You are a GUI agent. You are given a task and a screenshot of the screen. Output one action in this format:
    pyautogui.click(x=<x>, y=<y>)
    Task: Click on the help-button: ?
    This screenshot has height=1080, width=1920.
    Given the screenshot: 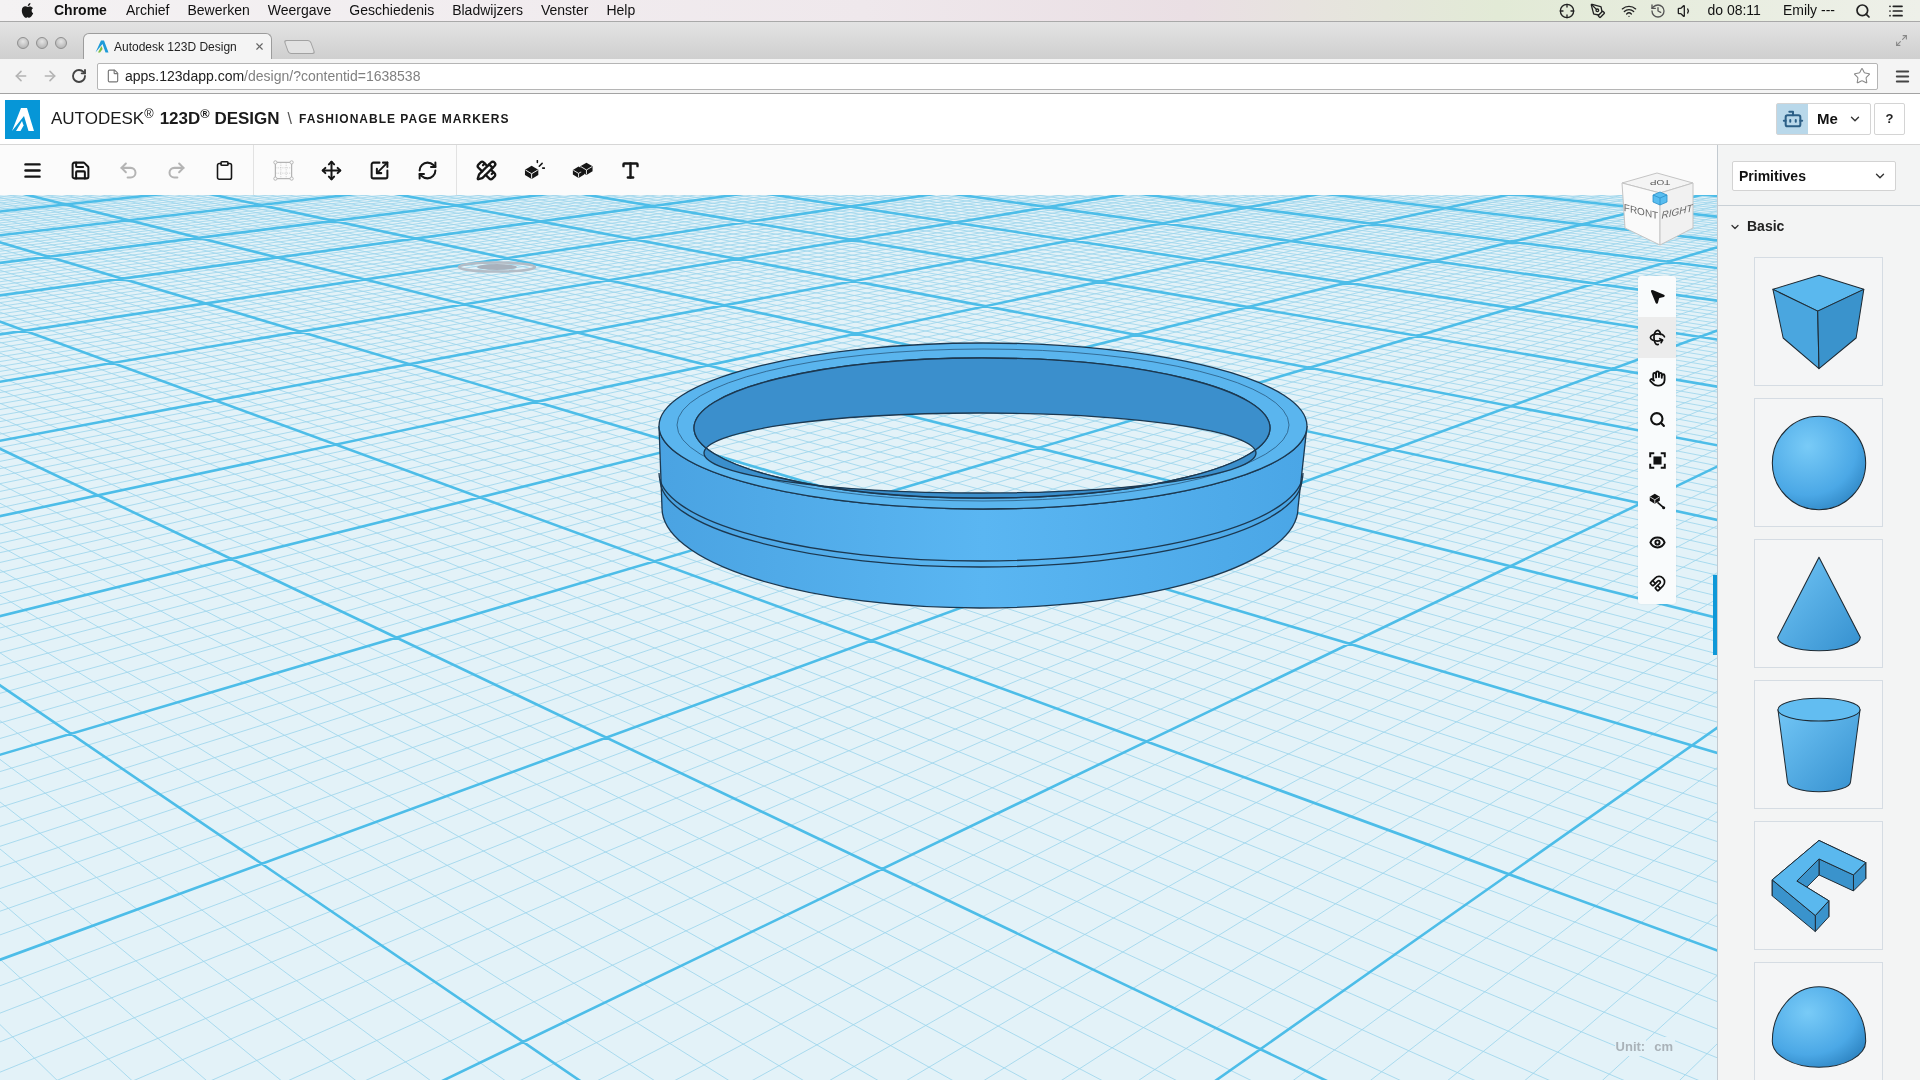 What is the action you would take?
    pyautogui.click(x=1889, y=119)
    